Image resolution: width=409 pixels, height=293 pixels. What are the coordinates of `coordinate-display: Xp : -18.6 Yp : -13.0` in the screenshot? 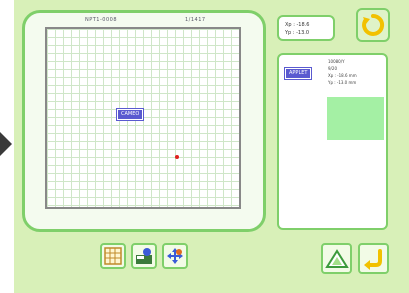 It's located at (306, 28).